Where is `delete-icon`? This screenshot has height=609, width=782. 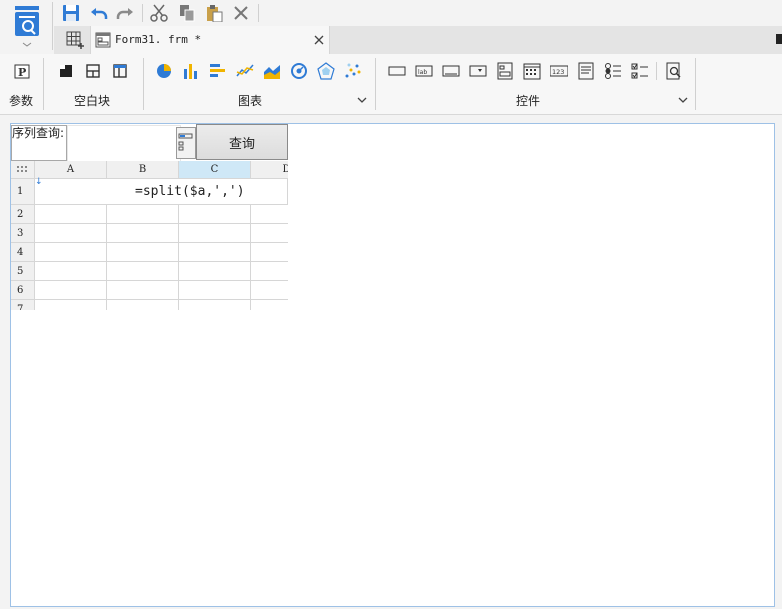
delete-icon is located at coordinates (241, 13).